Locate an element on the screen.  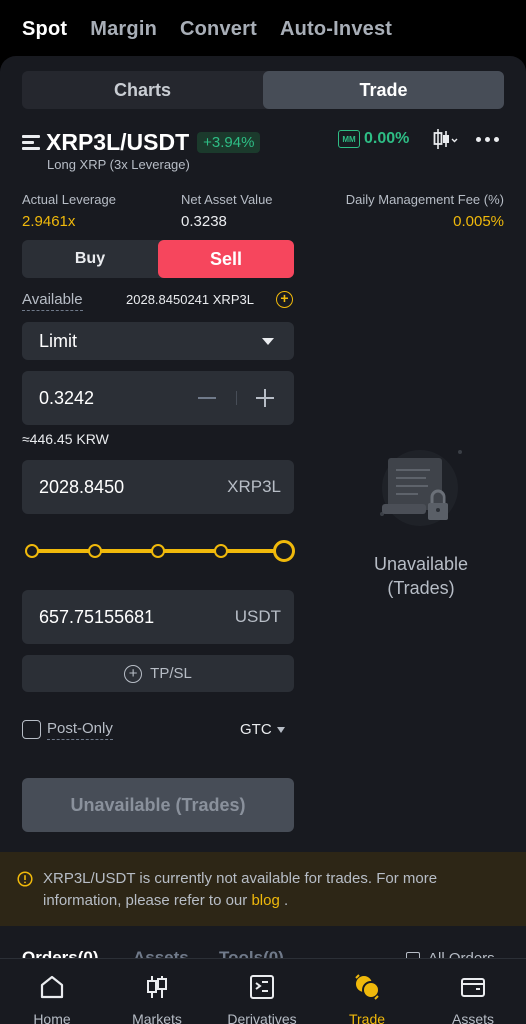
nav-home: Home is located at coordinates (52, 991).